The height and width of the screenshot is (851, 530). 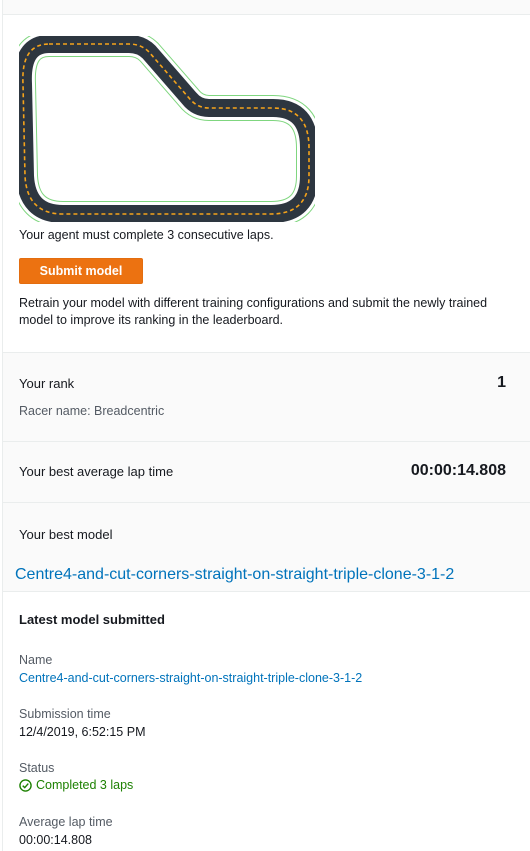 What do you see at coordinates (66, 822) in the screenshot?
I see `avg-lap-label: Average lap time` at bounding box center [66, 822].